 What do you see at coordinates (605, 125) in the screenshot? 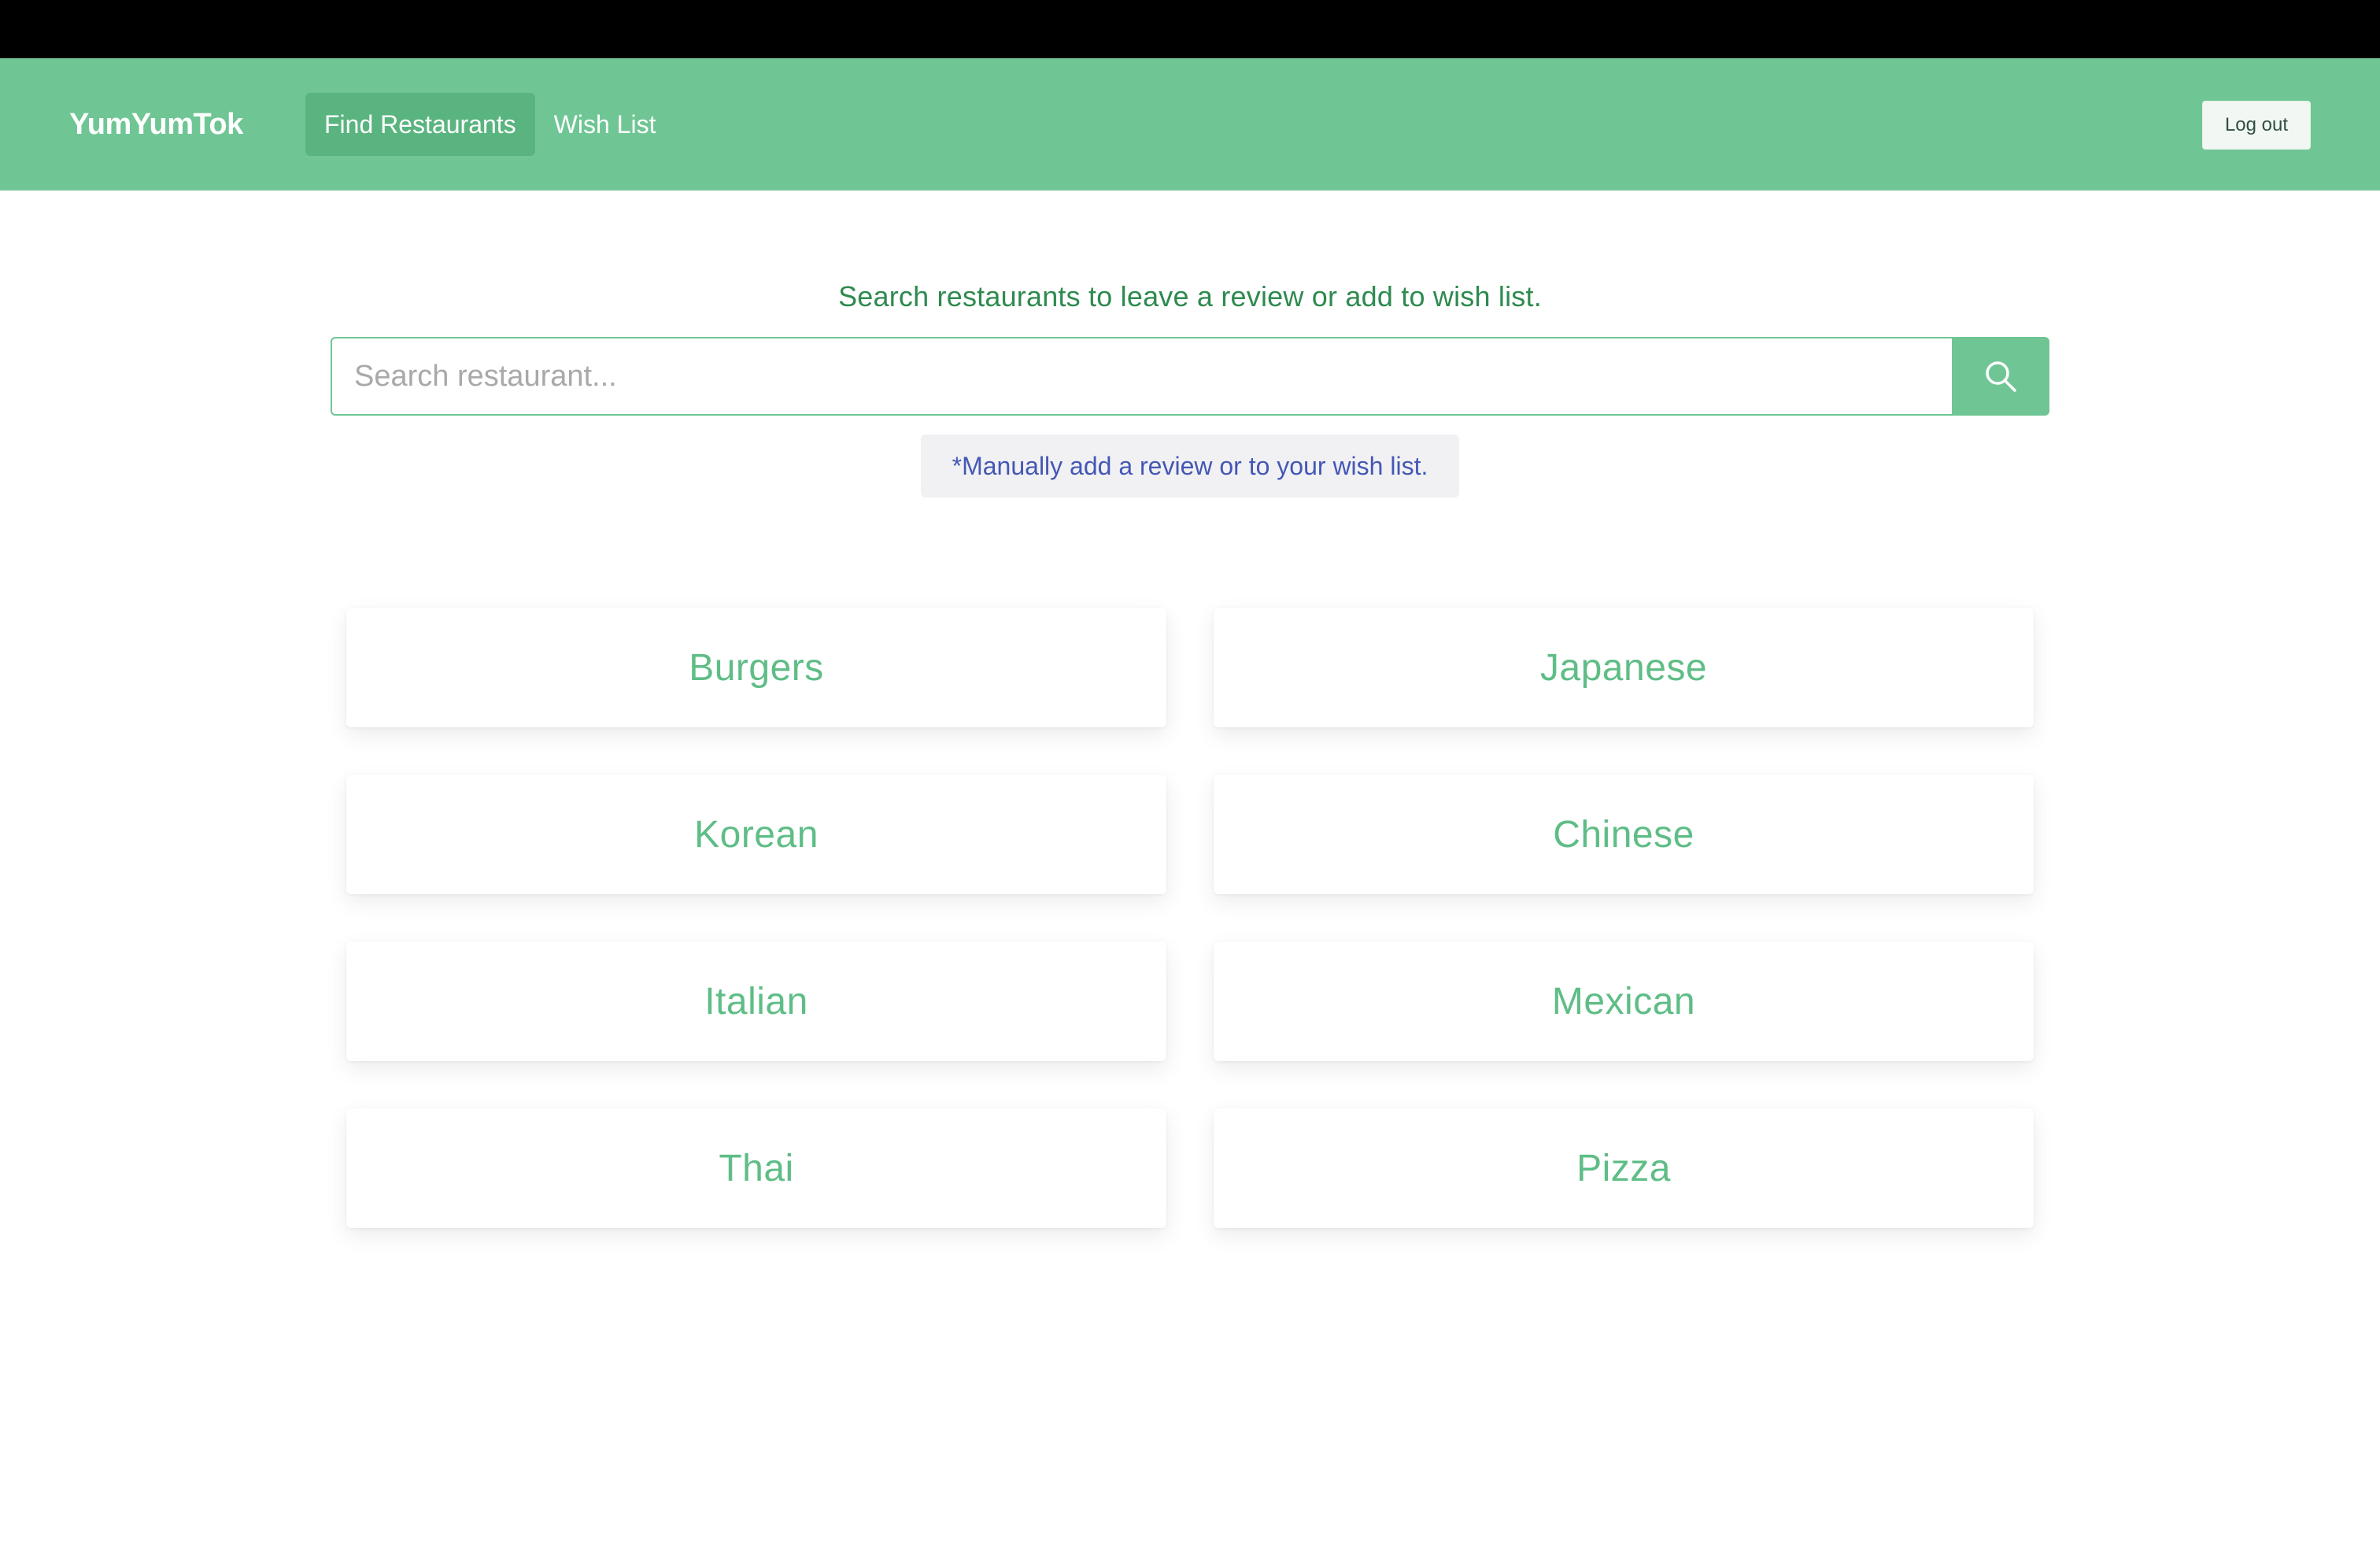
I see `nav-wish-list: Wish List` at bounding box center [605, 125].